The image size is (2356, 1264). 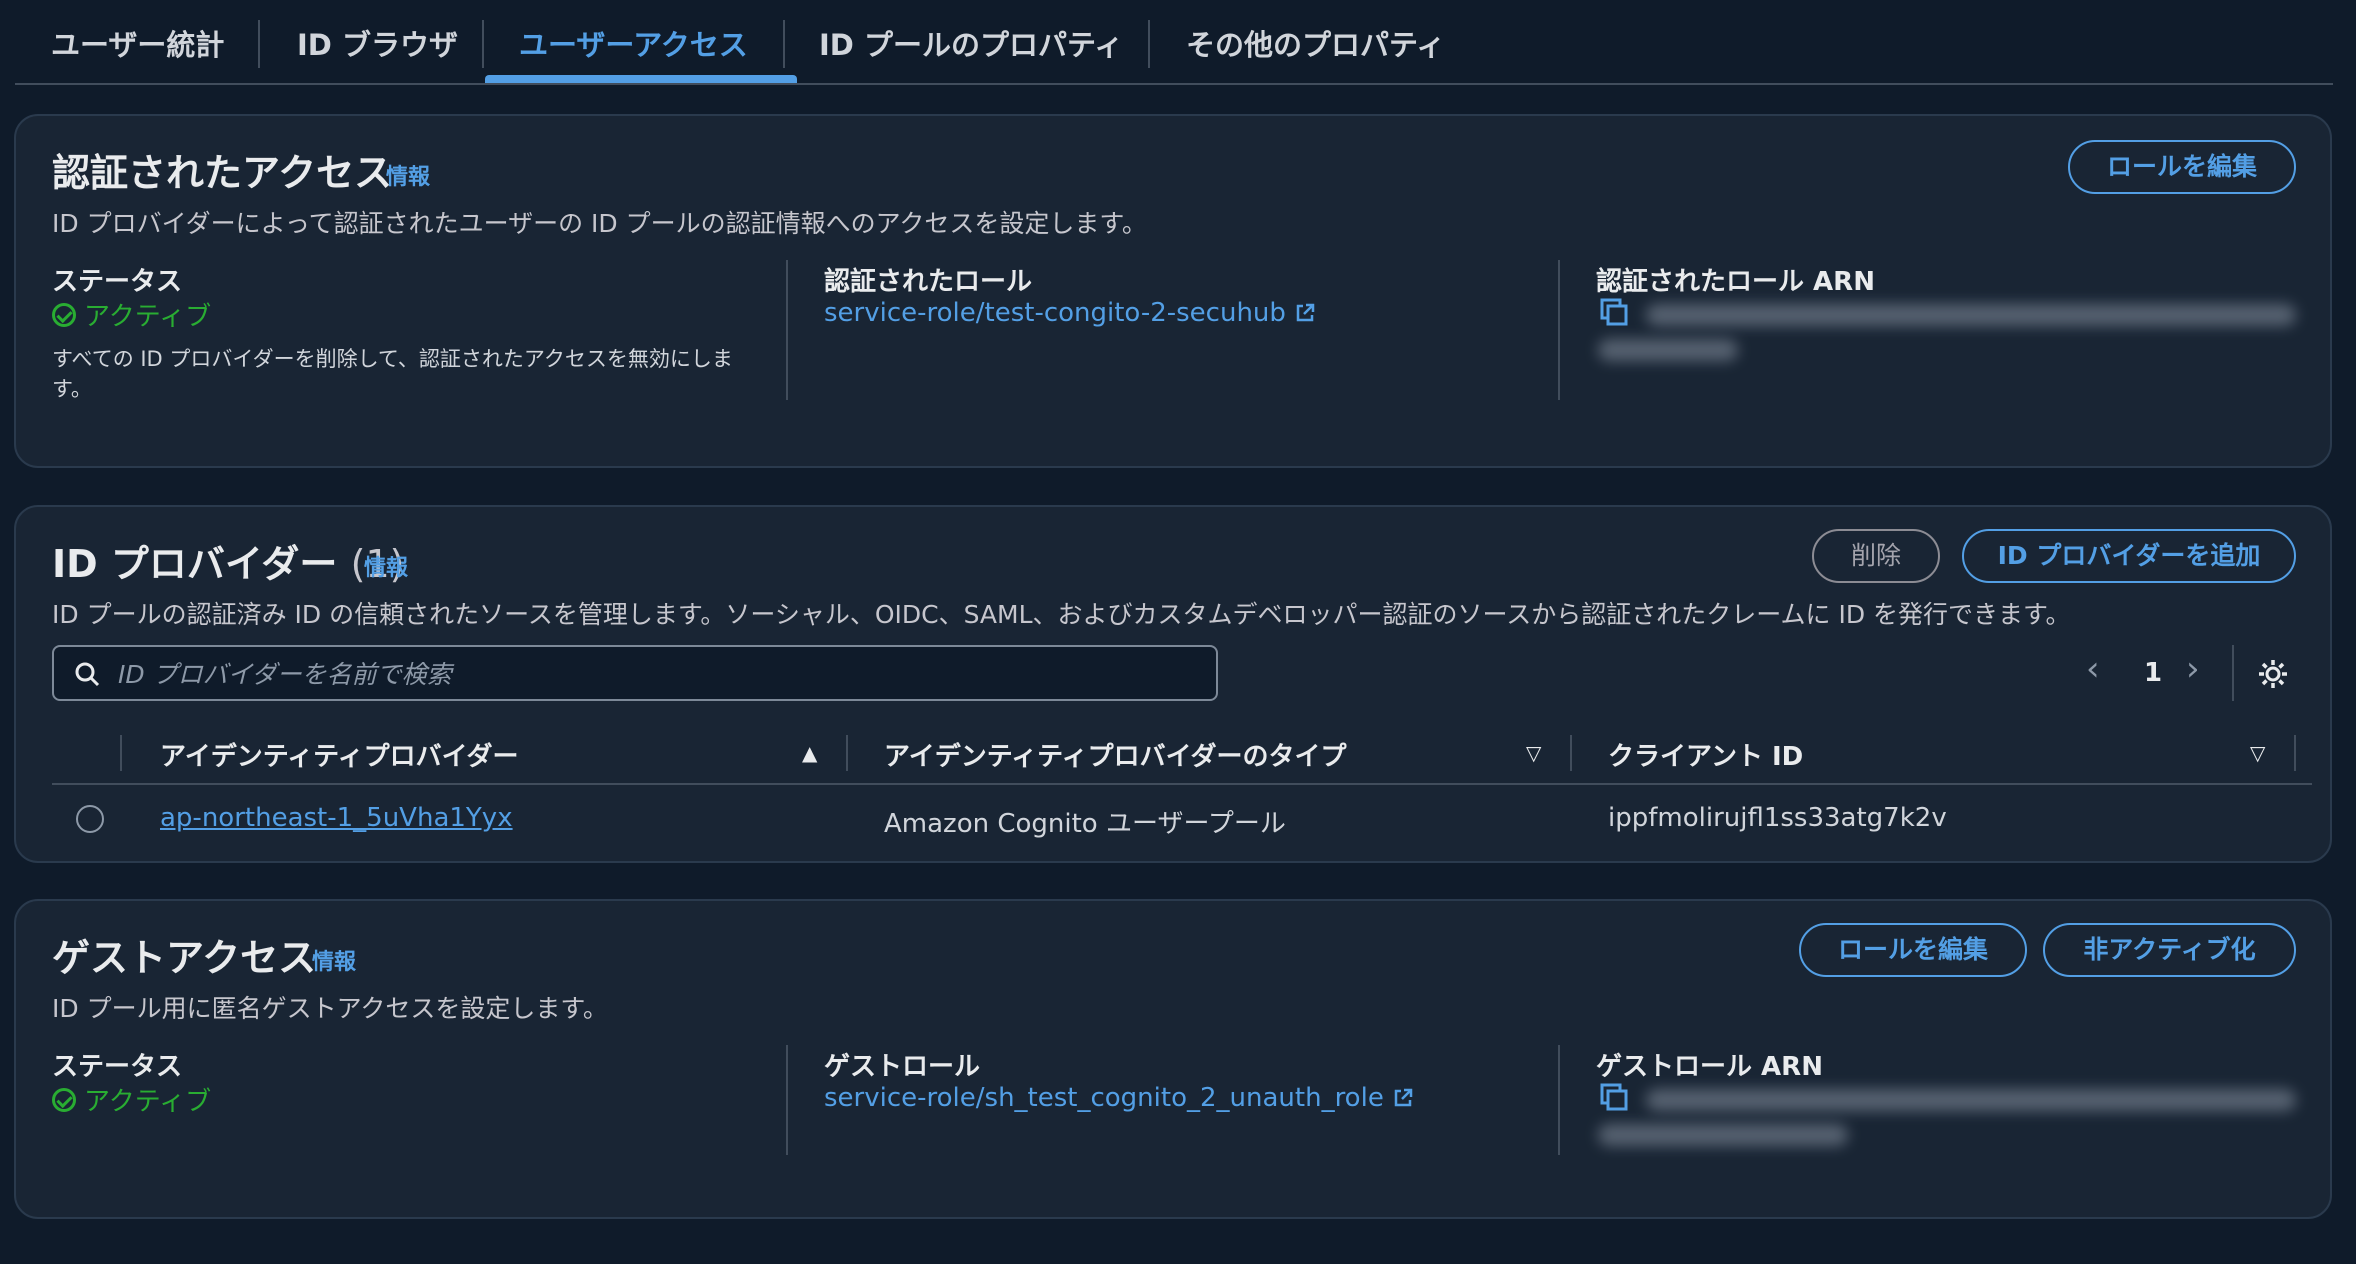 I want to click on search-input, so click(x=663, y=674).